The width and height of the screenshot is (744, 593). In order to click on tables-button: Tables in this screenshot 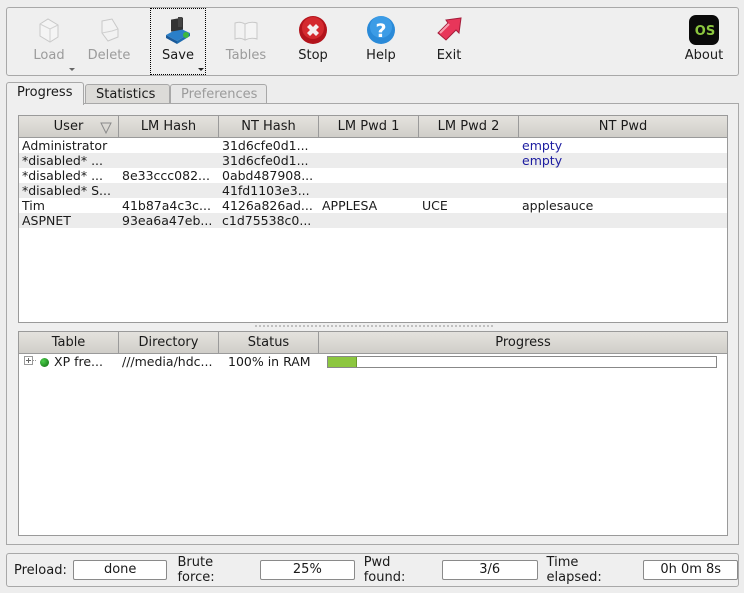, I will do `click(246, 41)`.